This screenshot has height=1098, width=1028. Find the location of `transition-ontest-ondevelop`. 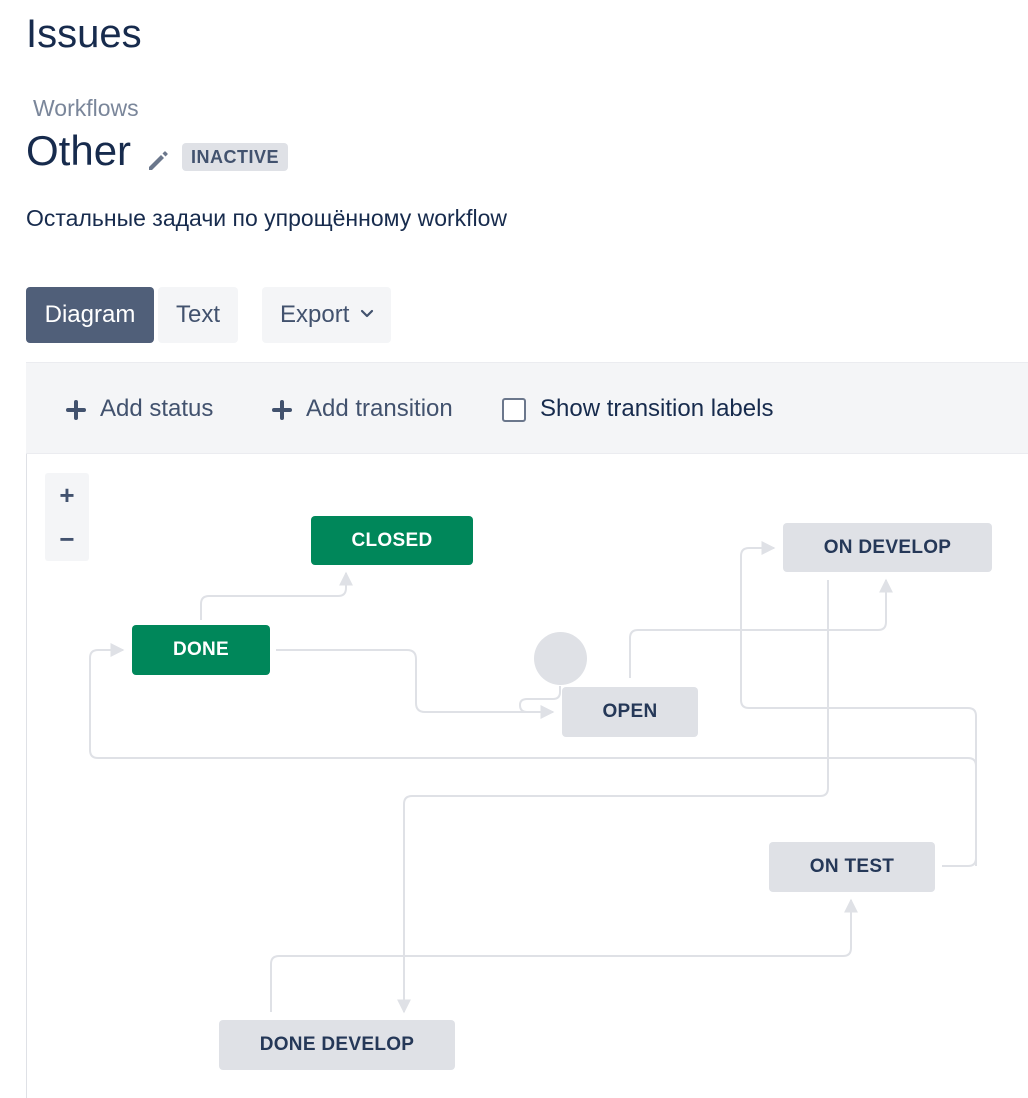

transition-ontest-ondevelop is located at coordinates (858, 703).